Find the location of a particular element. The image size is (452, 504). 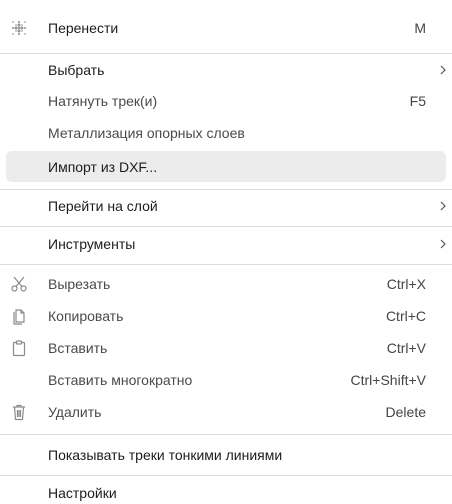

menu-item-select: Выбрать is located at coordinates (226, 70).